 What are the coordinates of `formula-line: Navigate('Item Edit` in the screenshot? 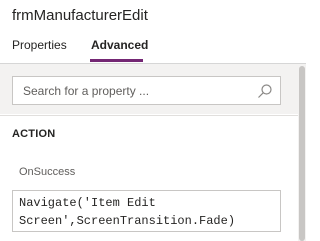 It's located at (87, 203).